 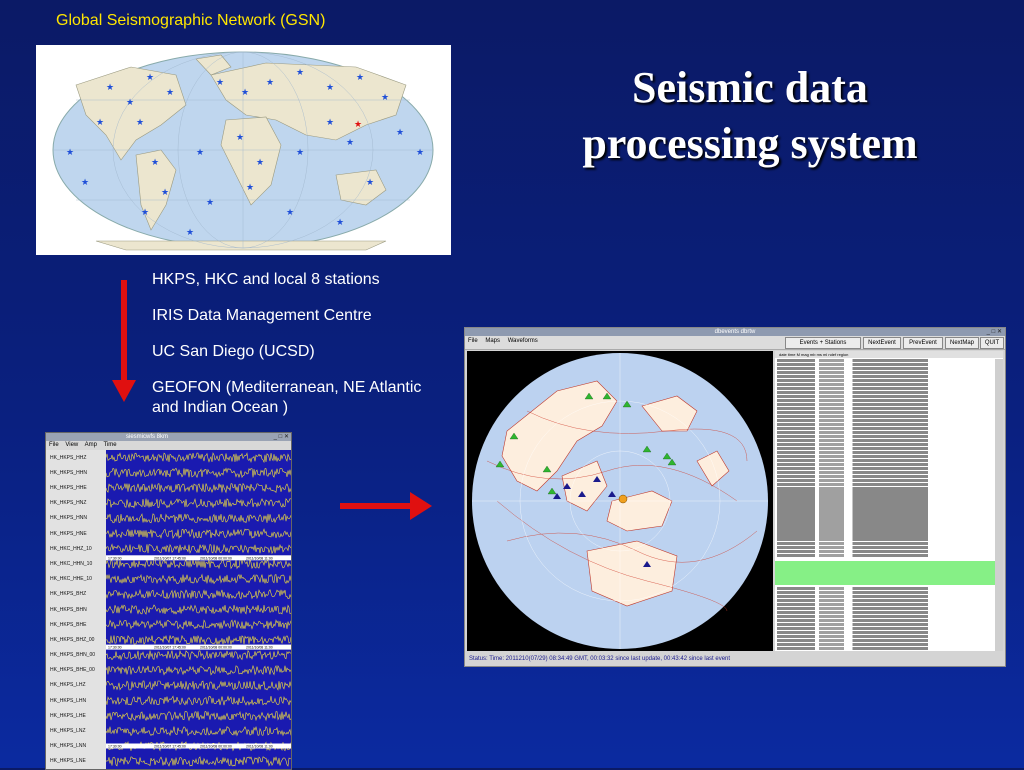 What do you see at coordinates (72, 639) in the screenshot?
I see `channel-label: HK_HKPS_BHZ_00` at bounding box center [72, 639].